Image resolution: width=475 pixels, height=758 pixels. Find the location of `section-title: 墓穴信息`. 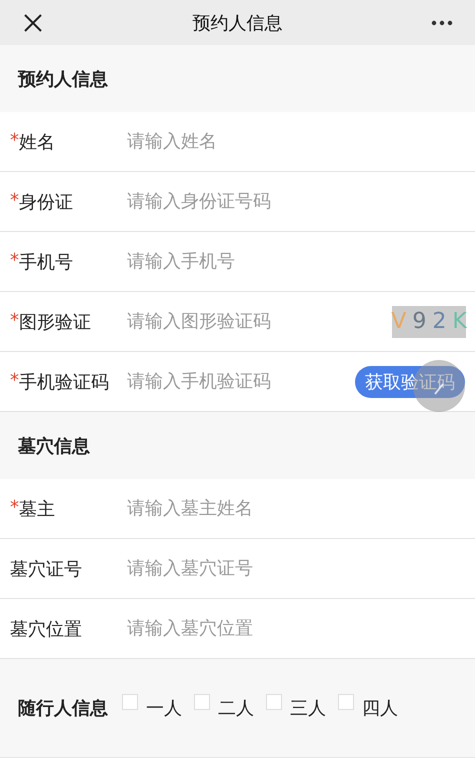

section-title: 墓穴信息 is located at coordinates (54, 446).